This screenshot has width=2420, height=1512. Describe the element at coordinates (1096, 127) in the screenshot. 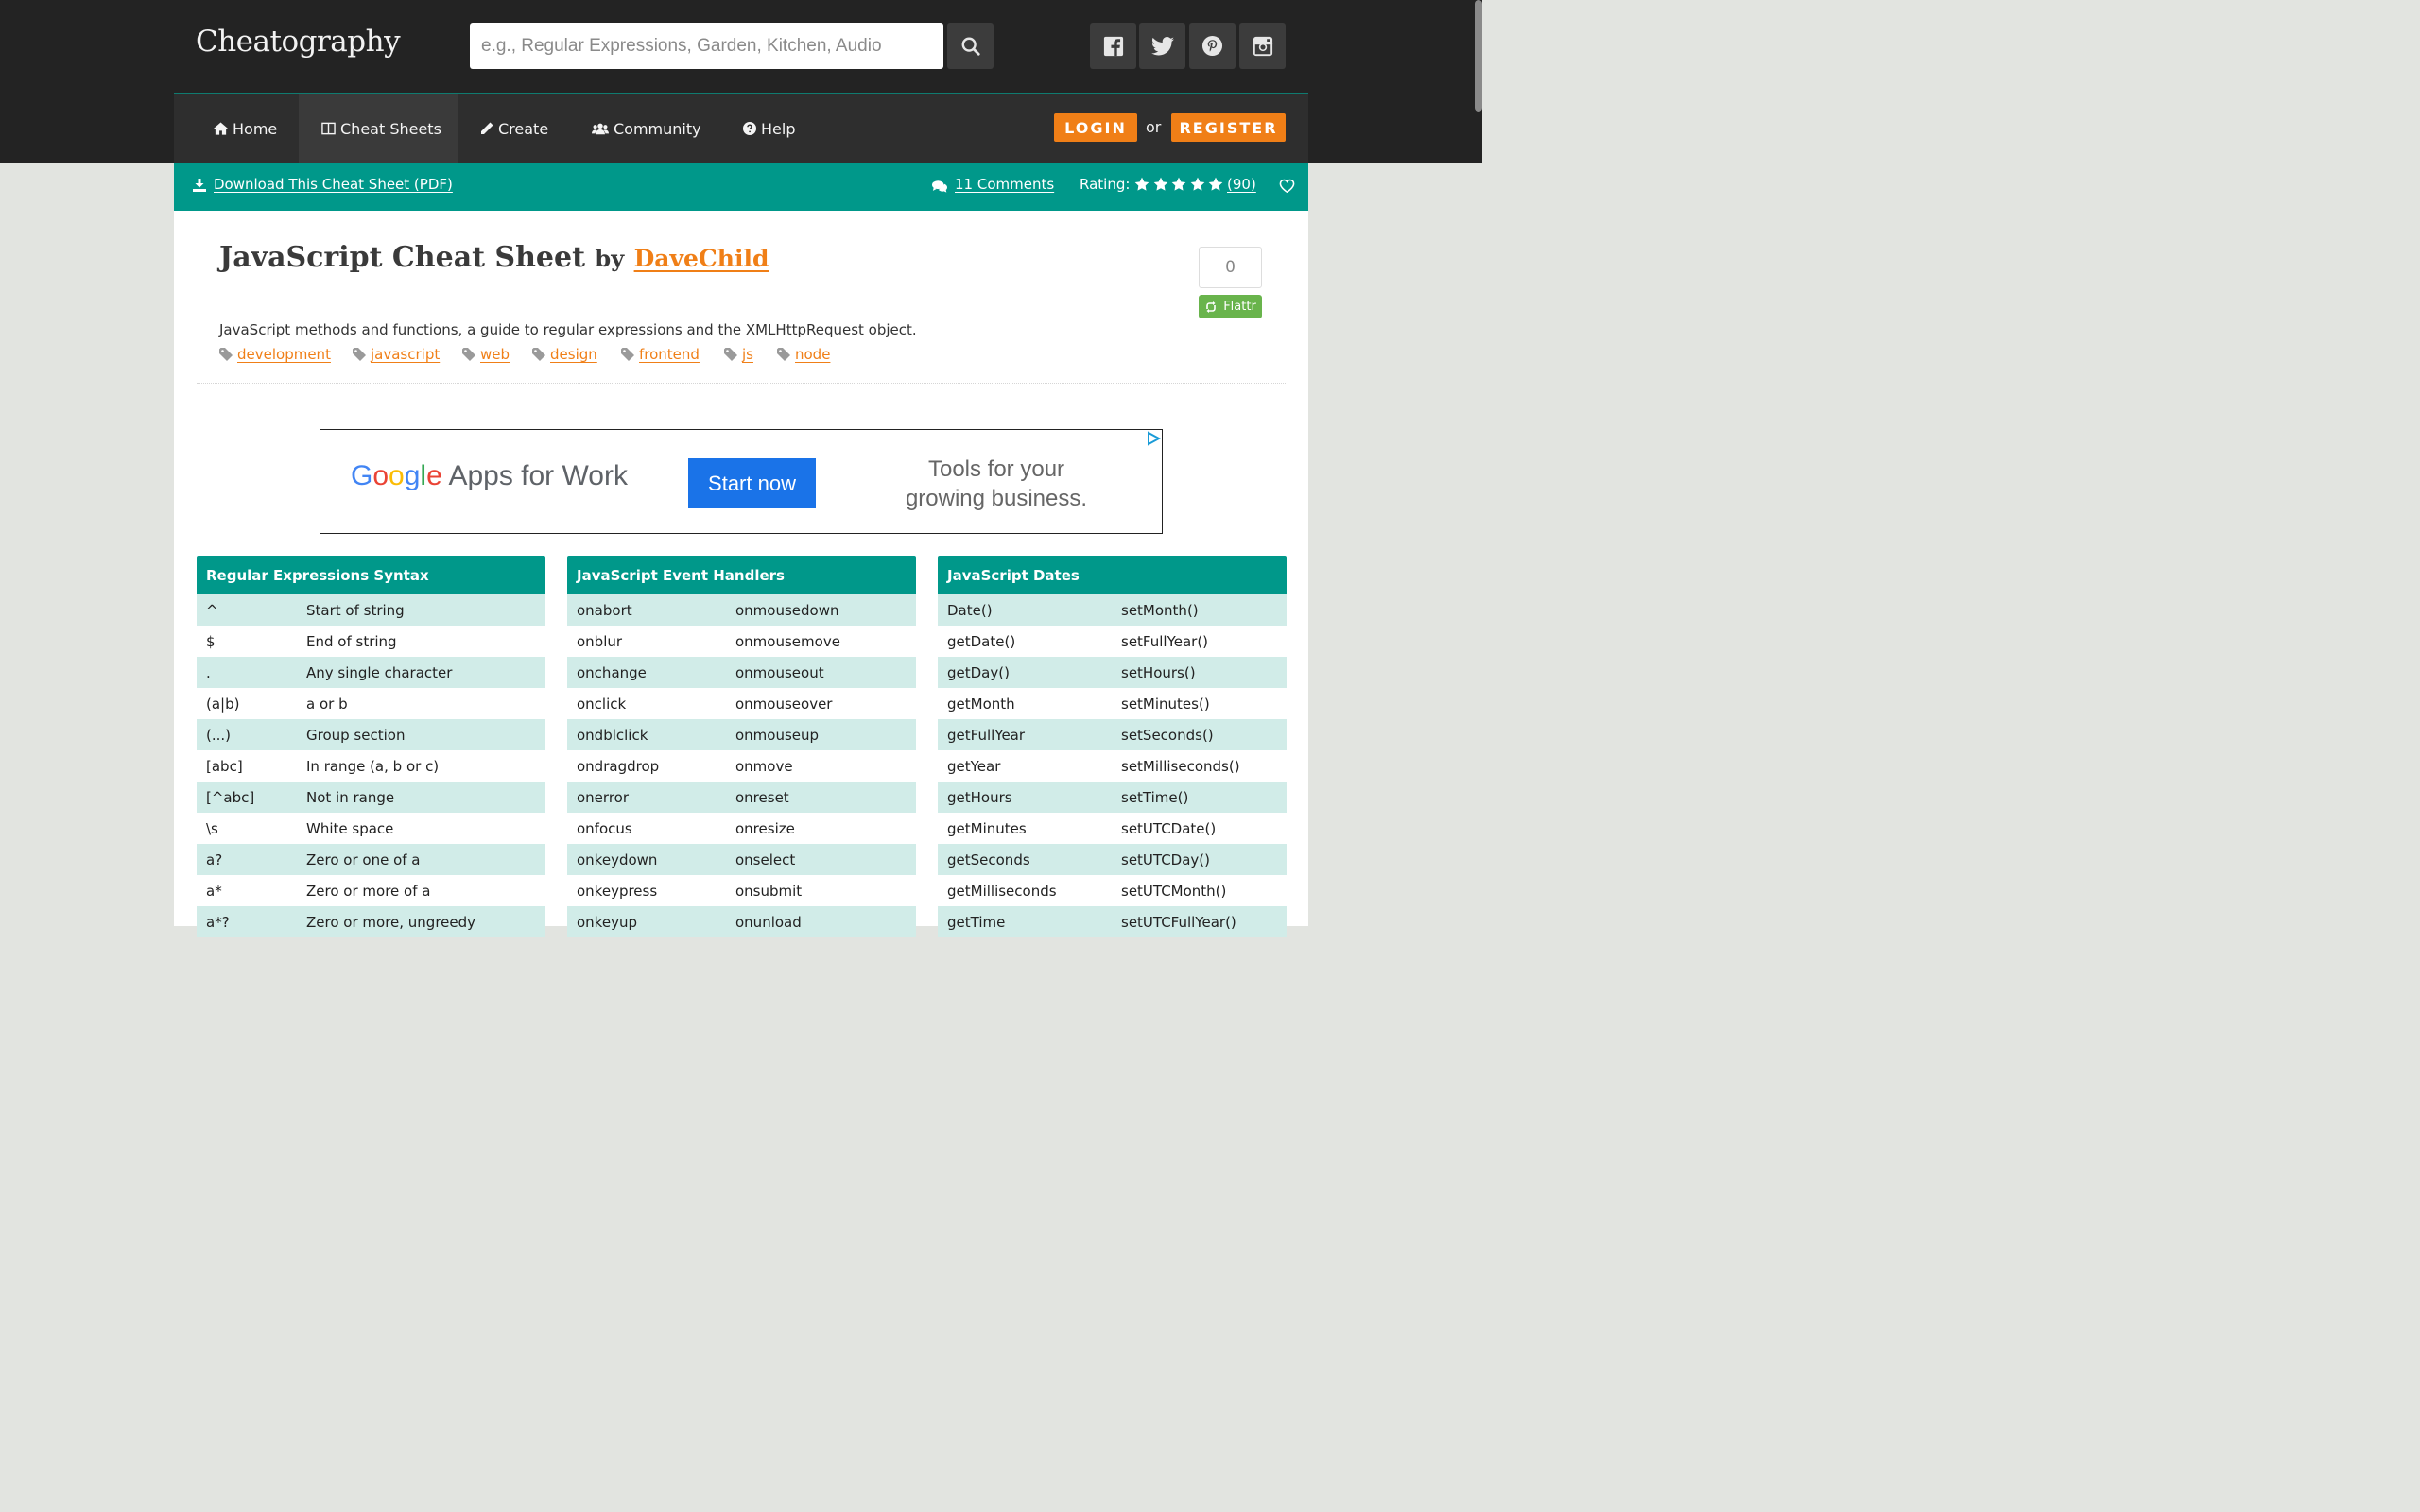

I see `login-button: LOGIN` at that location.